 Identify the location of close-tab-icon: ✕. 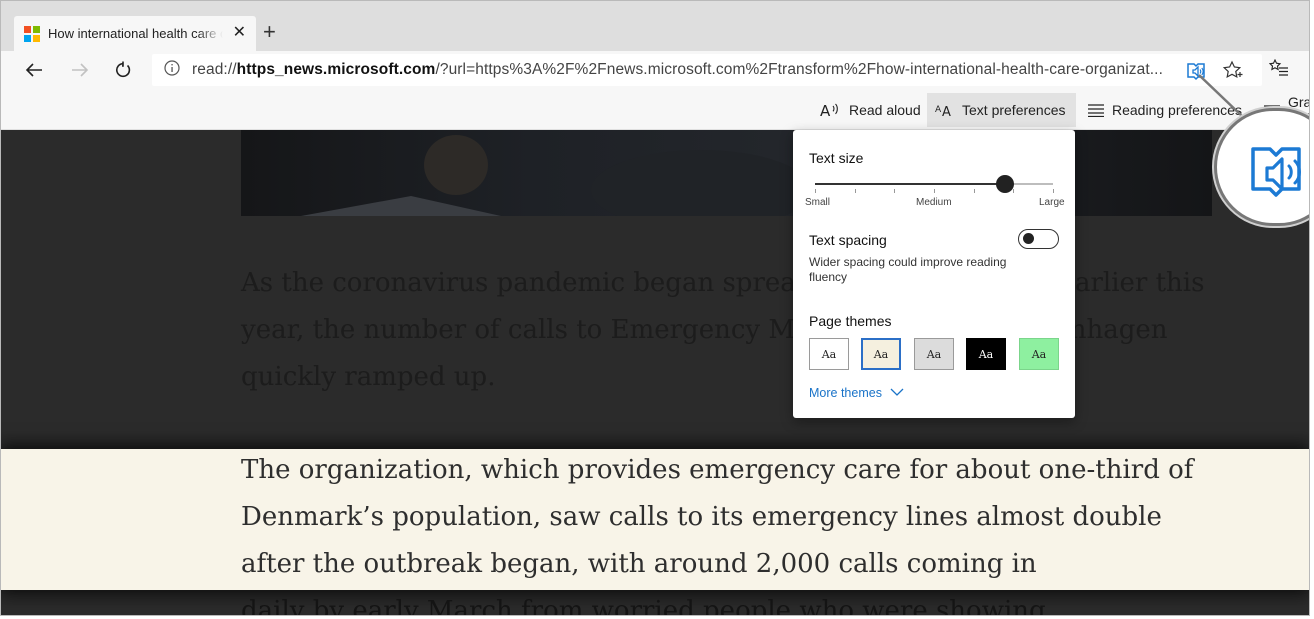
(239, 33).